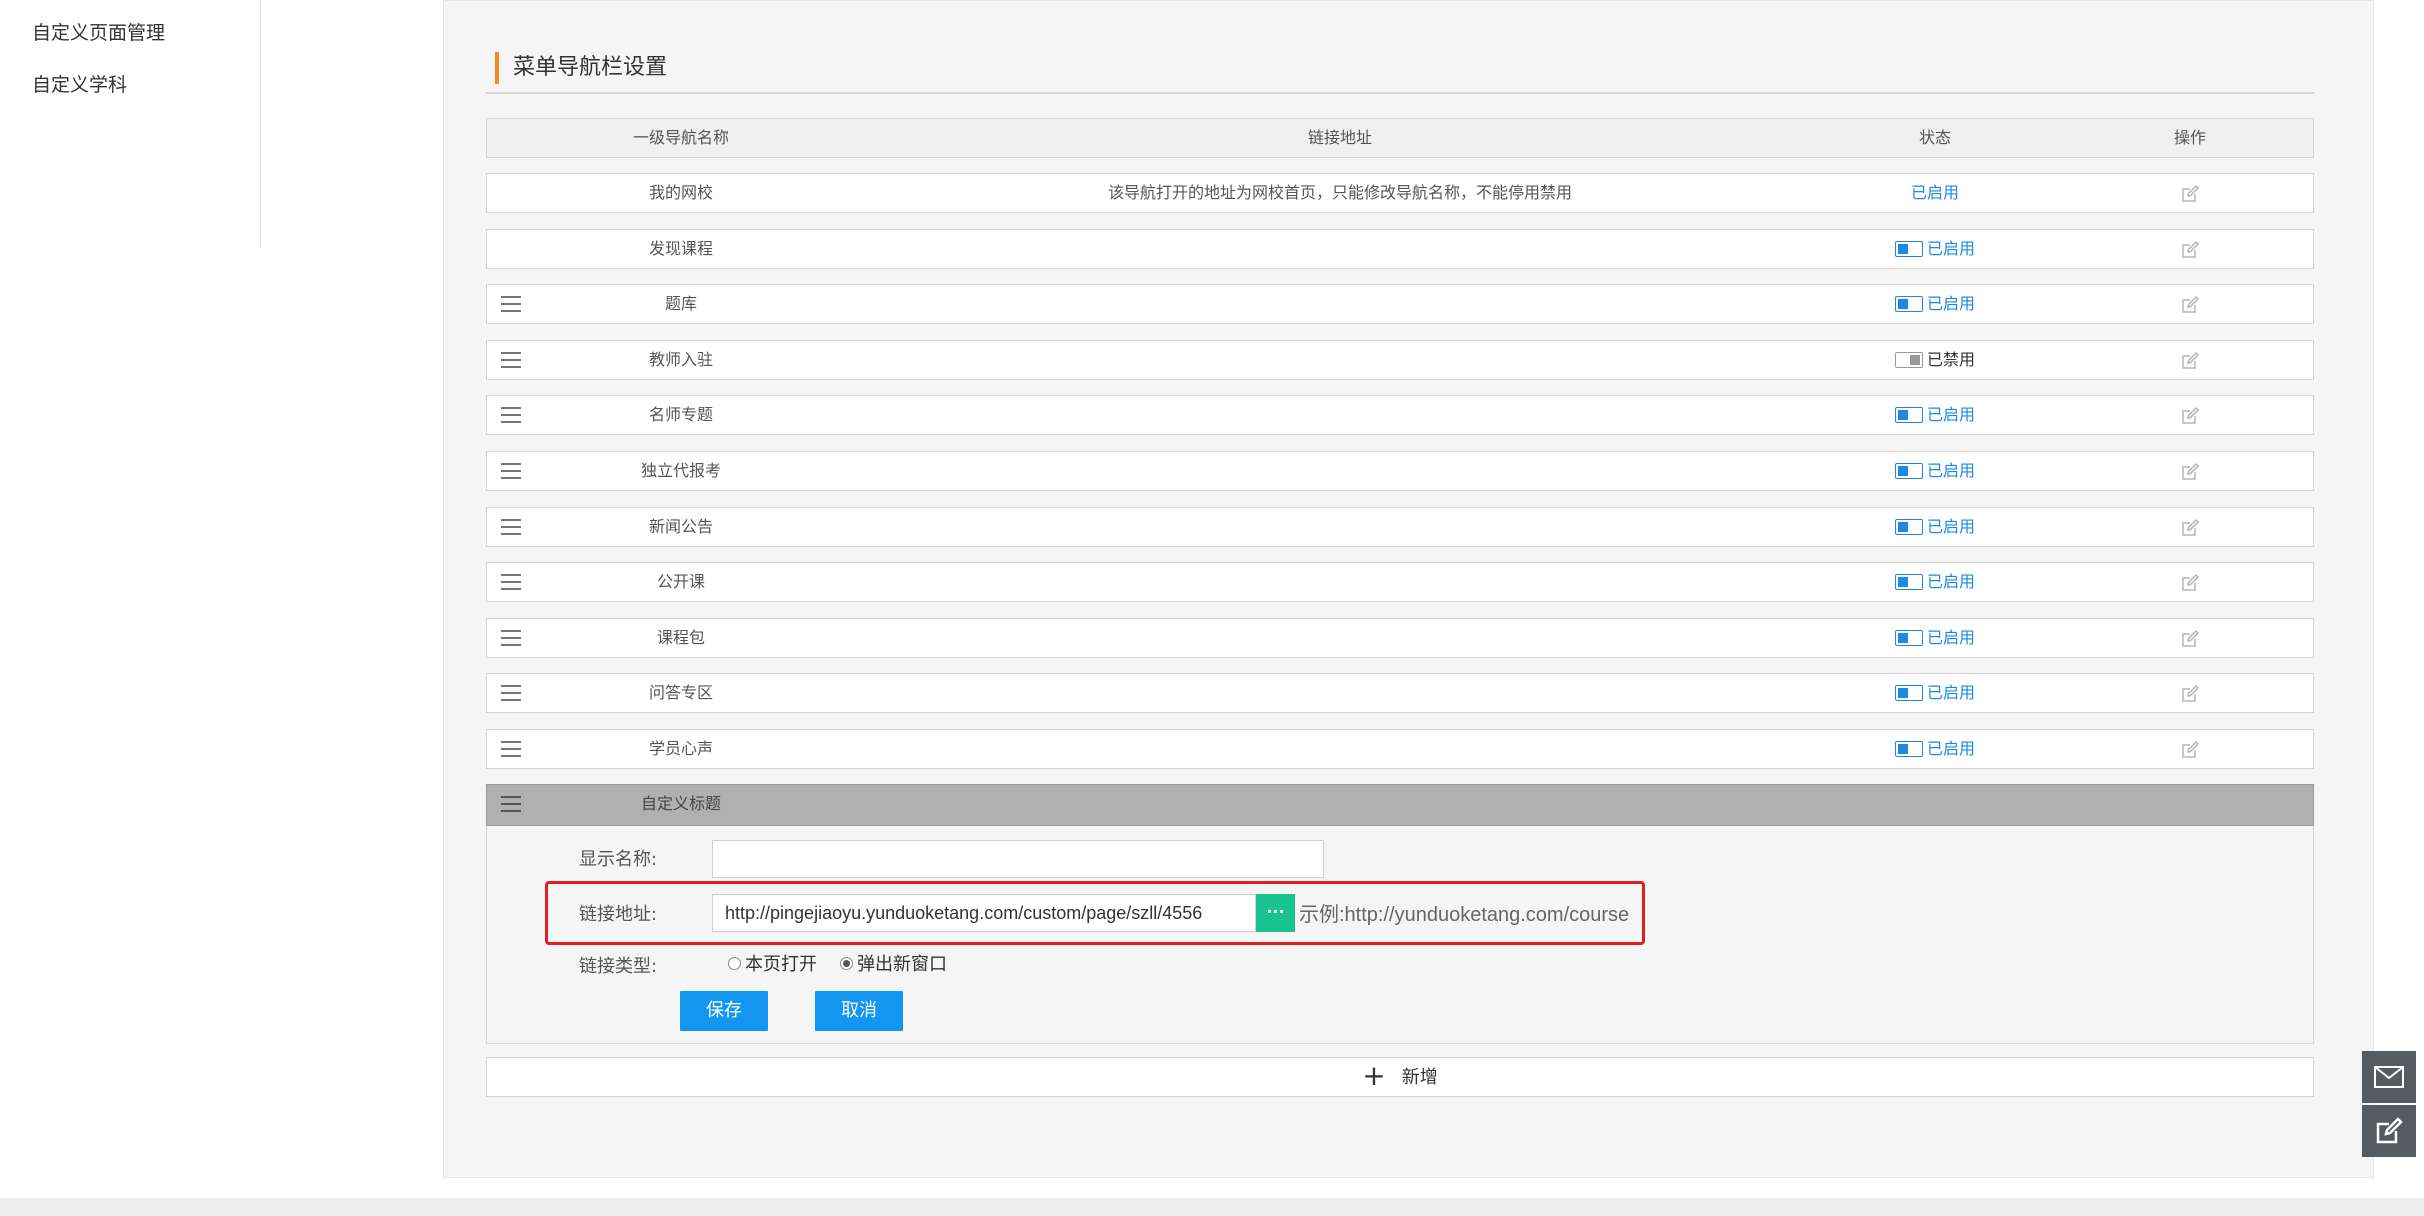  Describe the element at coordinates (859, 1011) in the screenshot. I see `cancel-button: 取消` at that location.